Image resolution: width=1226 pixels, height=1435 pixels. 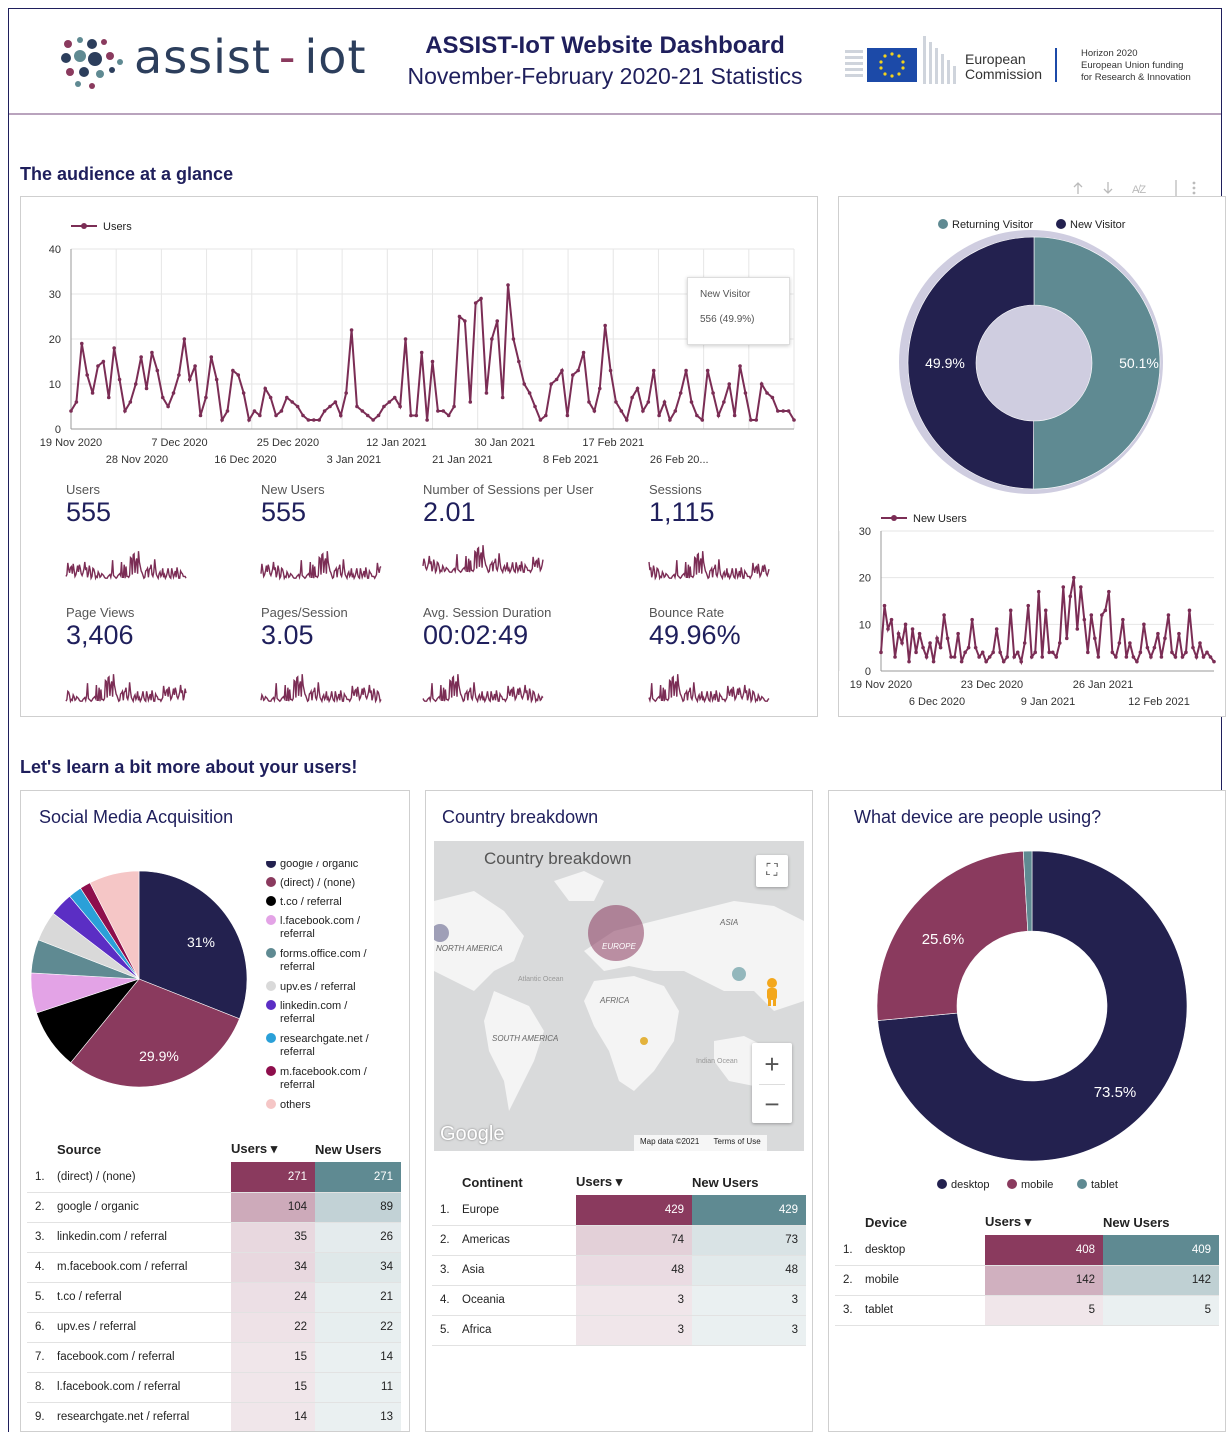 What do you see at coordinates (214, 1357) in the screenshot?
I see `social-table-row: 7. facebook.com / referral 15 14` at bounding box center [214, 1357].